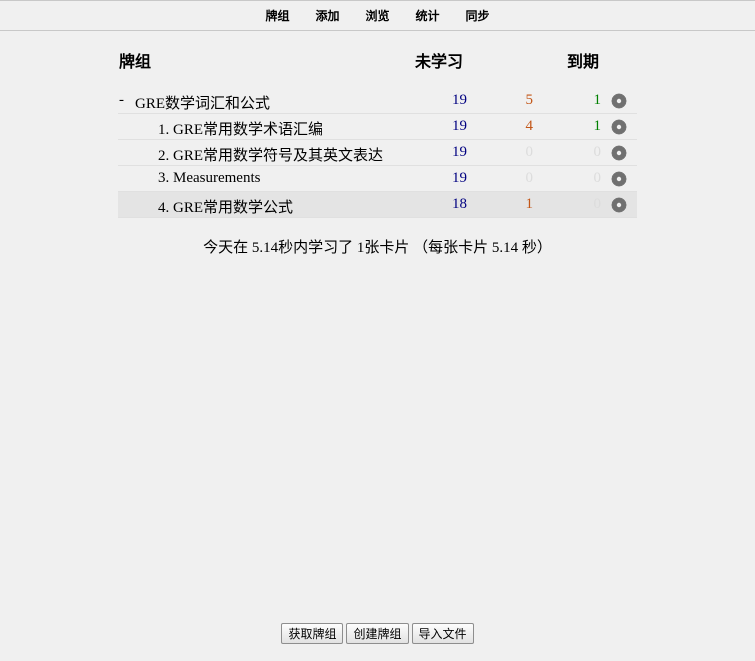 The width and height of the screenshot is (755, 661). Describe the element at coordinates (529, 126) in the screenshot. I see `learn-count: 4` at that location.